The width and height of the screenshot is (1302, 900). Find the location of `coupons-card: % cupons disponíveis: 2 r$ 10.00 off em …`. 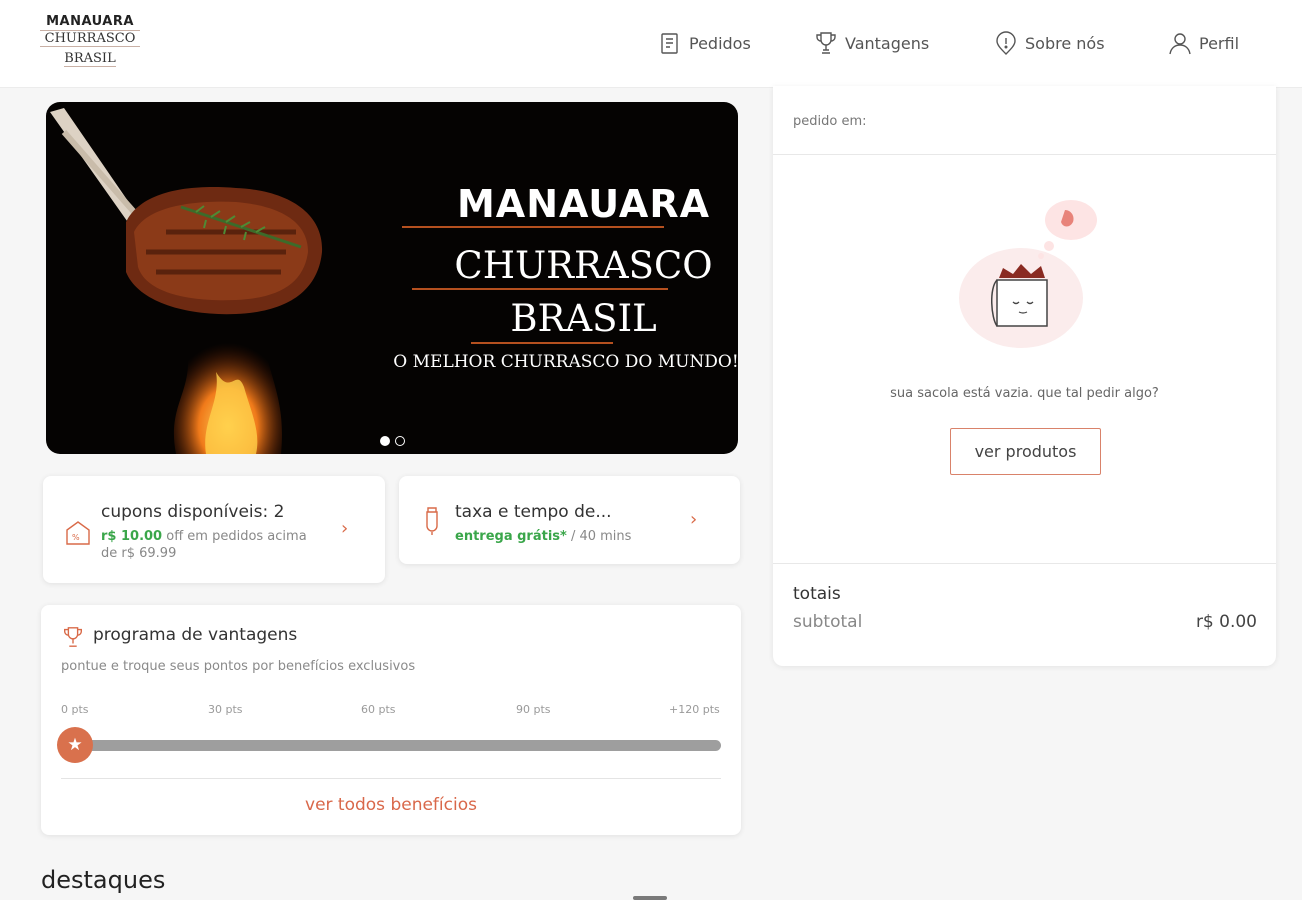

coupons-card: % cupons disponíveis: 2 r$ 10.00 off em … is located at coordinates (214, 529).